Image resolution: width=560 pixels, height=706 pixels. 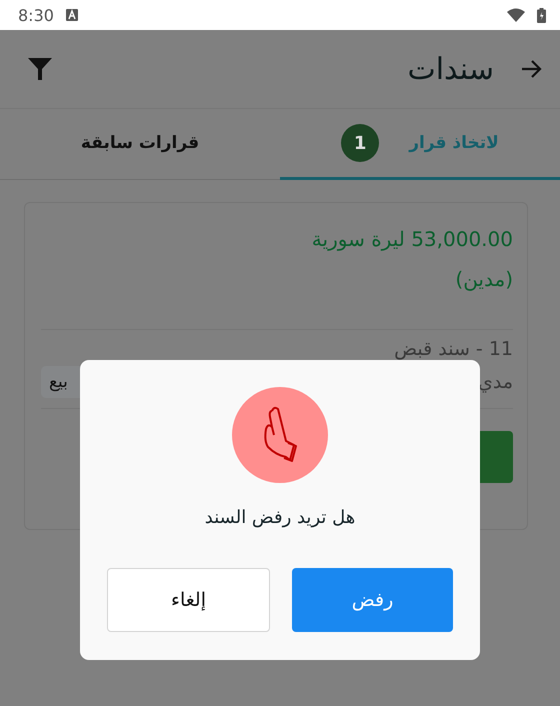 What do you see at coordinates (40, 69) in the screenshot?
I see `filter-button` at bounding box center [40, 69].